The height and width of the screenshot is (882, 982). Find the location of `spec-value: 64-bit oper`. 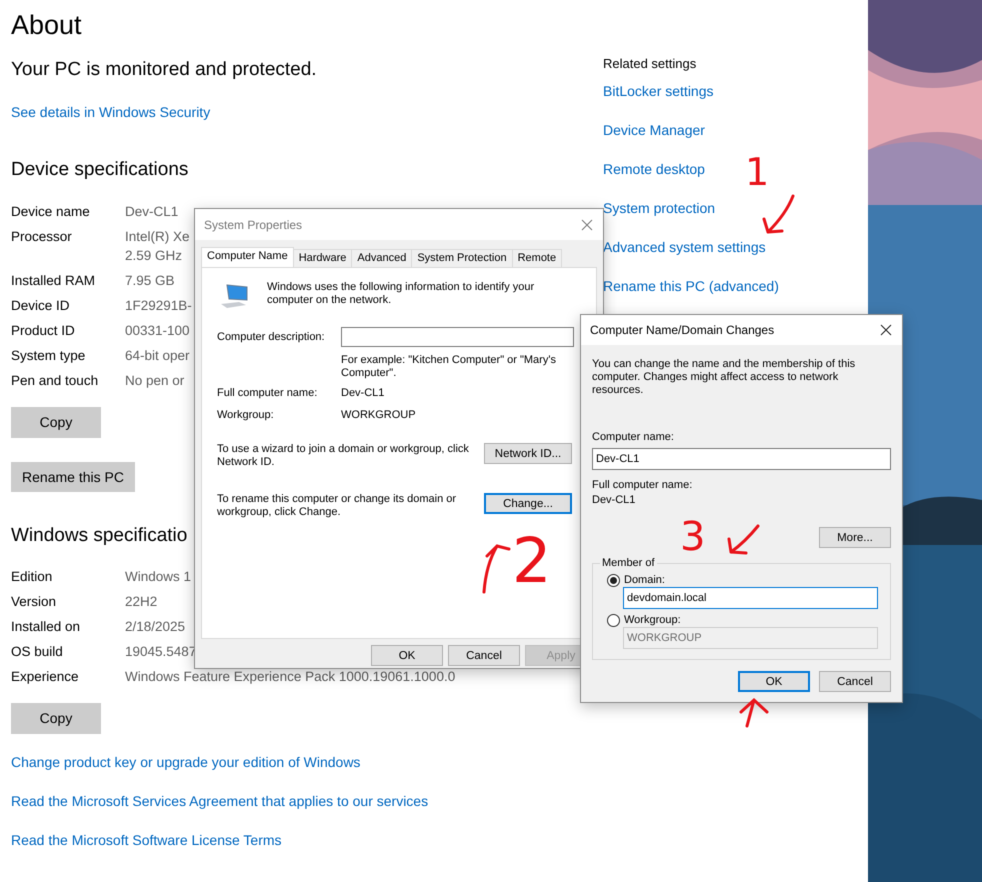

spec-value: 64-bit oper is located at coordinates (157, 356).